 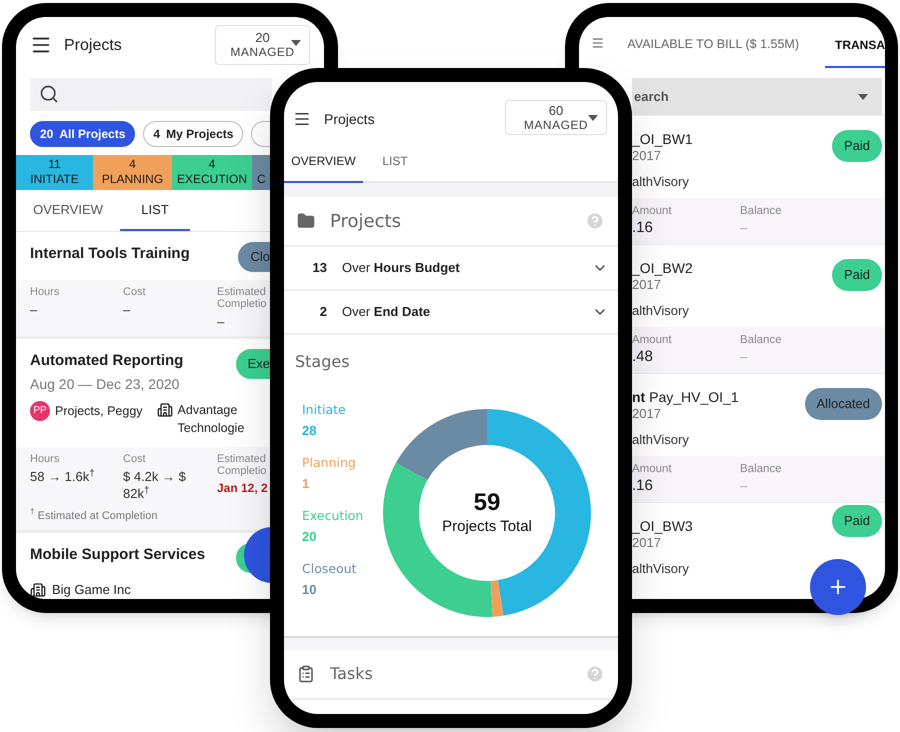 What do you see at coordinates (487, 527) in the screenshot?
I see `total-label: Projects Total` at bounding box center [487, 527].